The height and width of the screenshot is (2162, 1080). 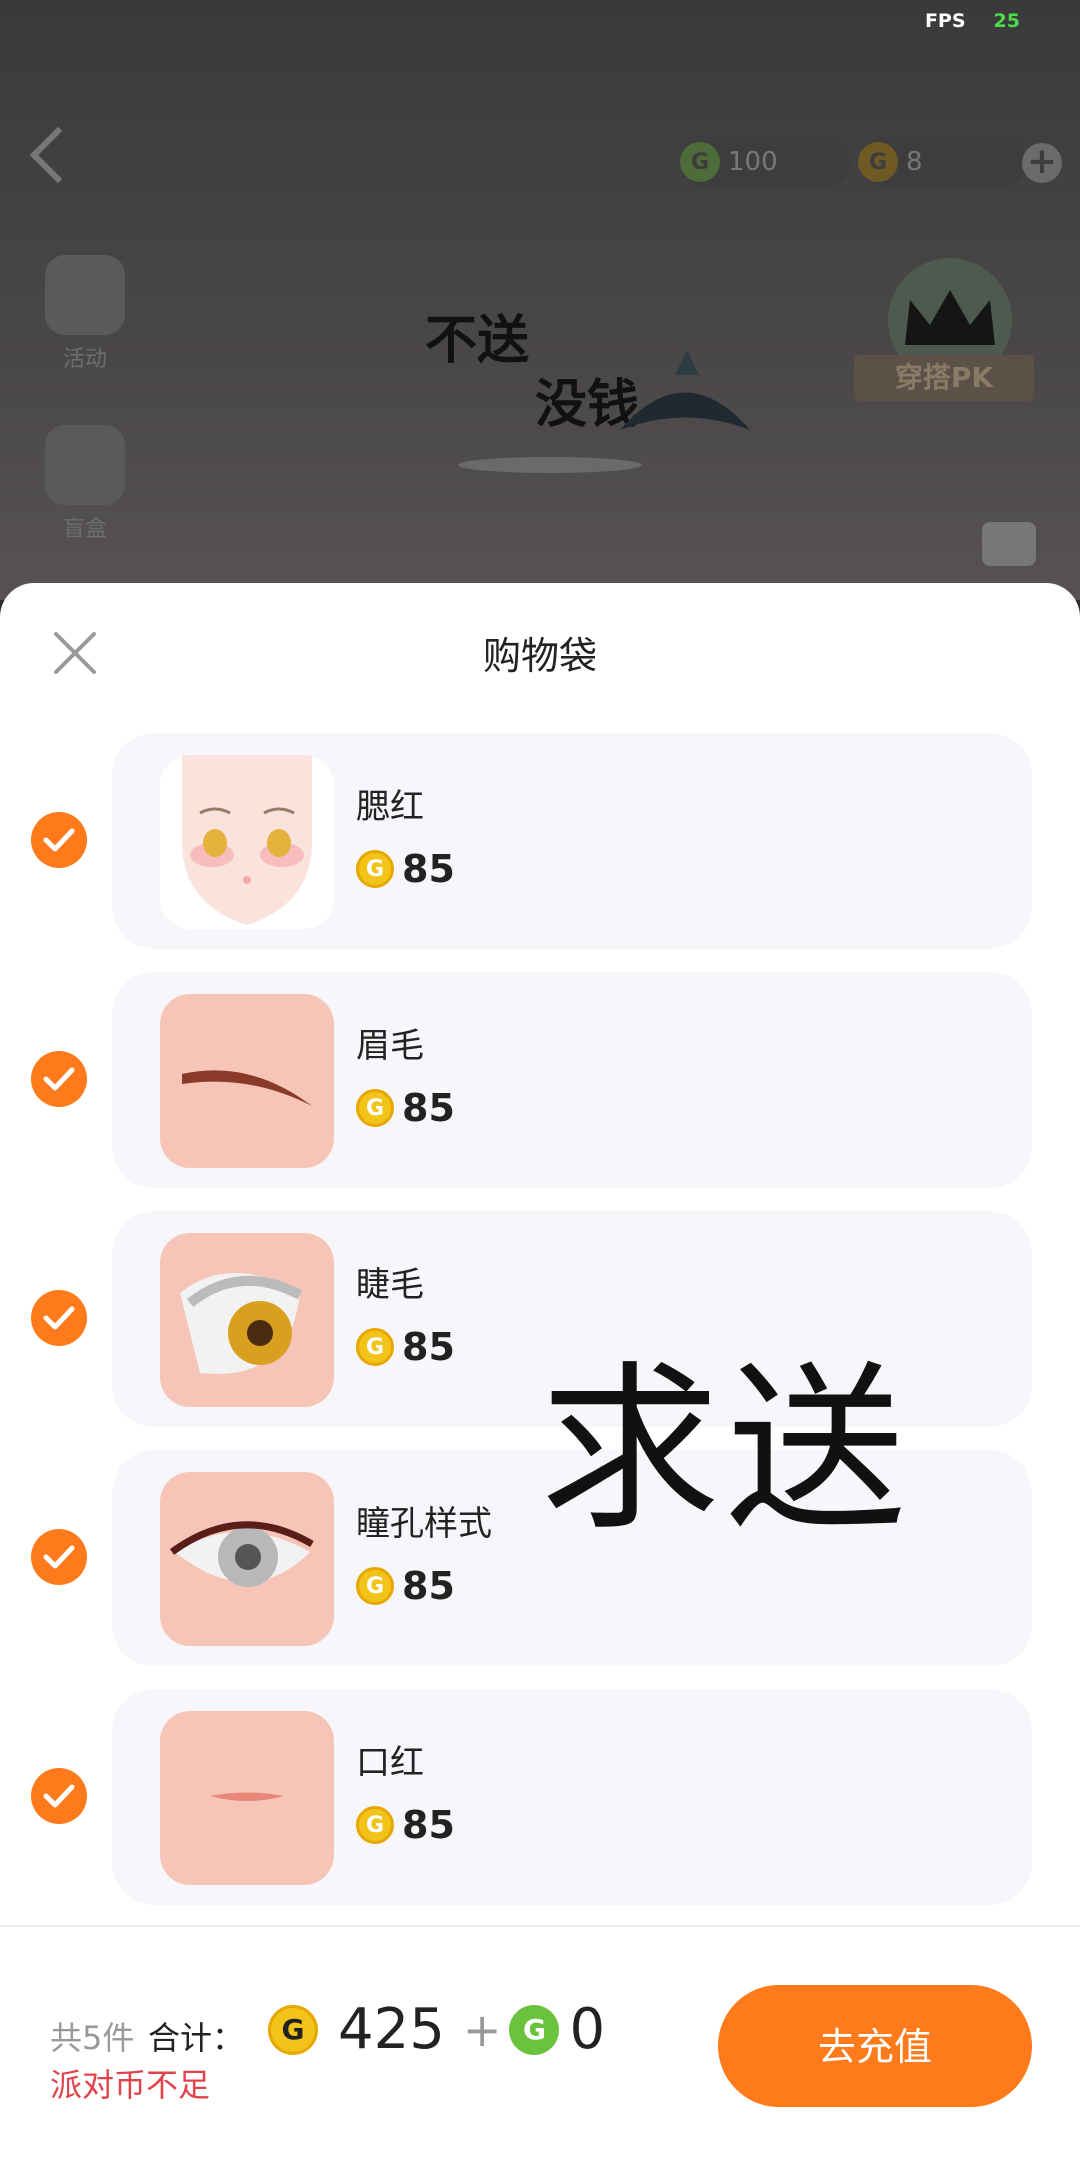 What do you see at coordinates (92, 2038) in the screenshot?
I see `item-count: 共5件` at bounding box center [92, 2038].